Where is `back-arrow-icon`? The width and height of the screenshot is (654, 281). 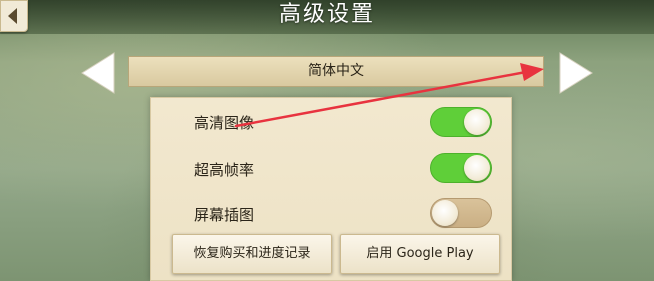
back-arrow-icon is located at coordinates (12, 16).